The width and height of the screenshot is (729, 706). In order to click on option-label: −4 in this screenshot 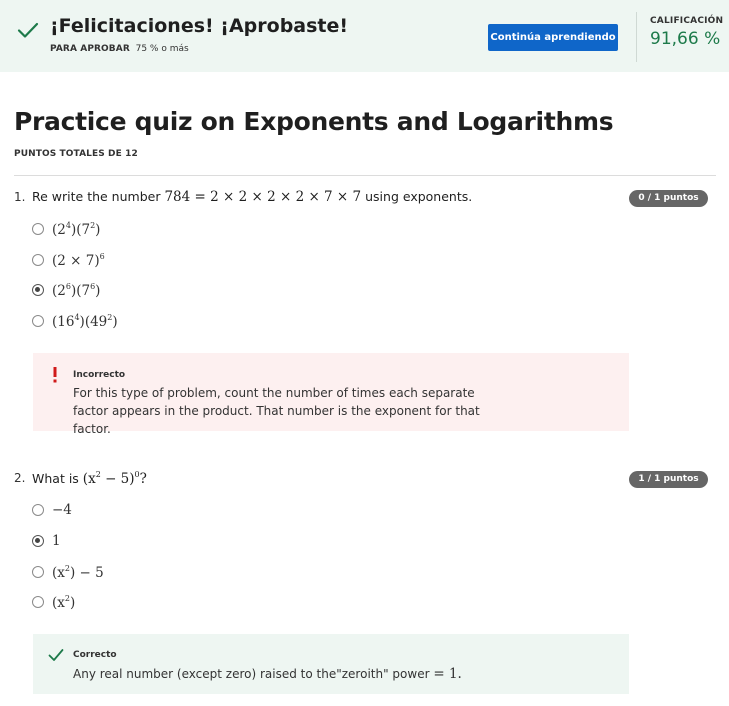, I will do `click(62, 510)`.